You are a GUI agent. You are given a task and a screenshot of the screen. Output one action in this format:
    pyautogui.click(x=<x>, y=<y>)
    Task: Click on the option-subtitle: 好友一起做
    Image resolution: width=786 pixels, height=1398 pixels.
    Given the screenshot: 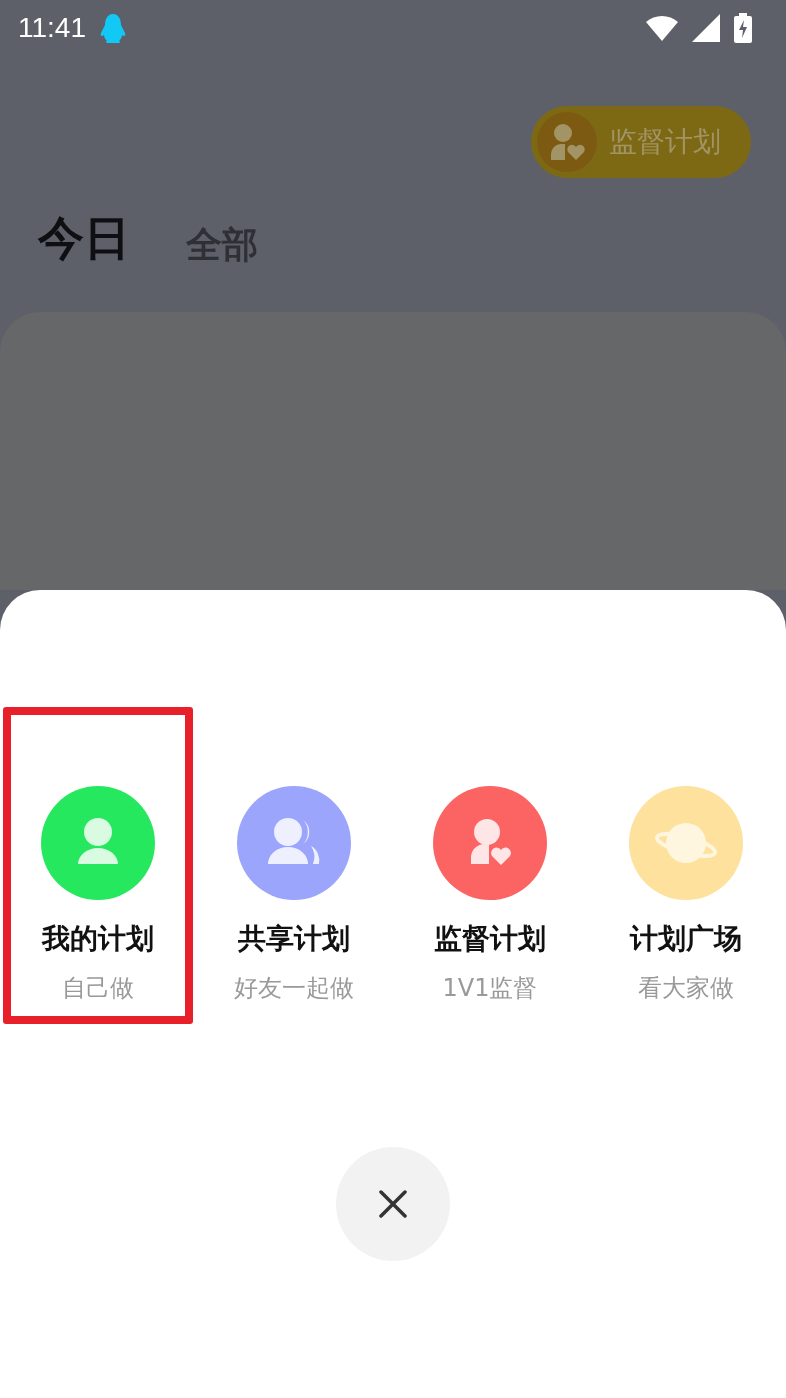 What is the action you would take?
    pyautogui.click(x=294, y=988)
    